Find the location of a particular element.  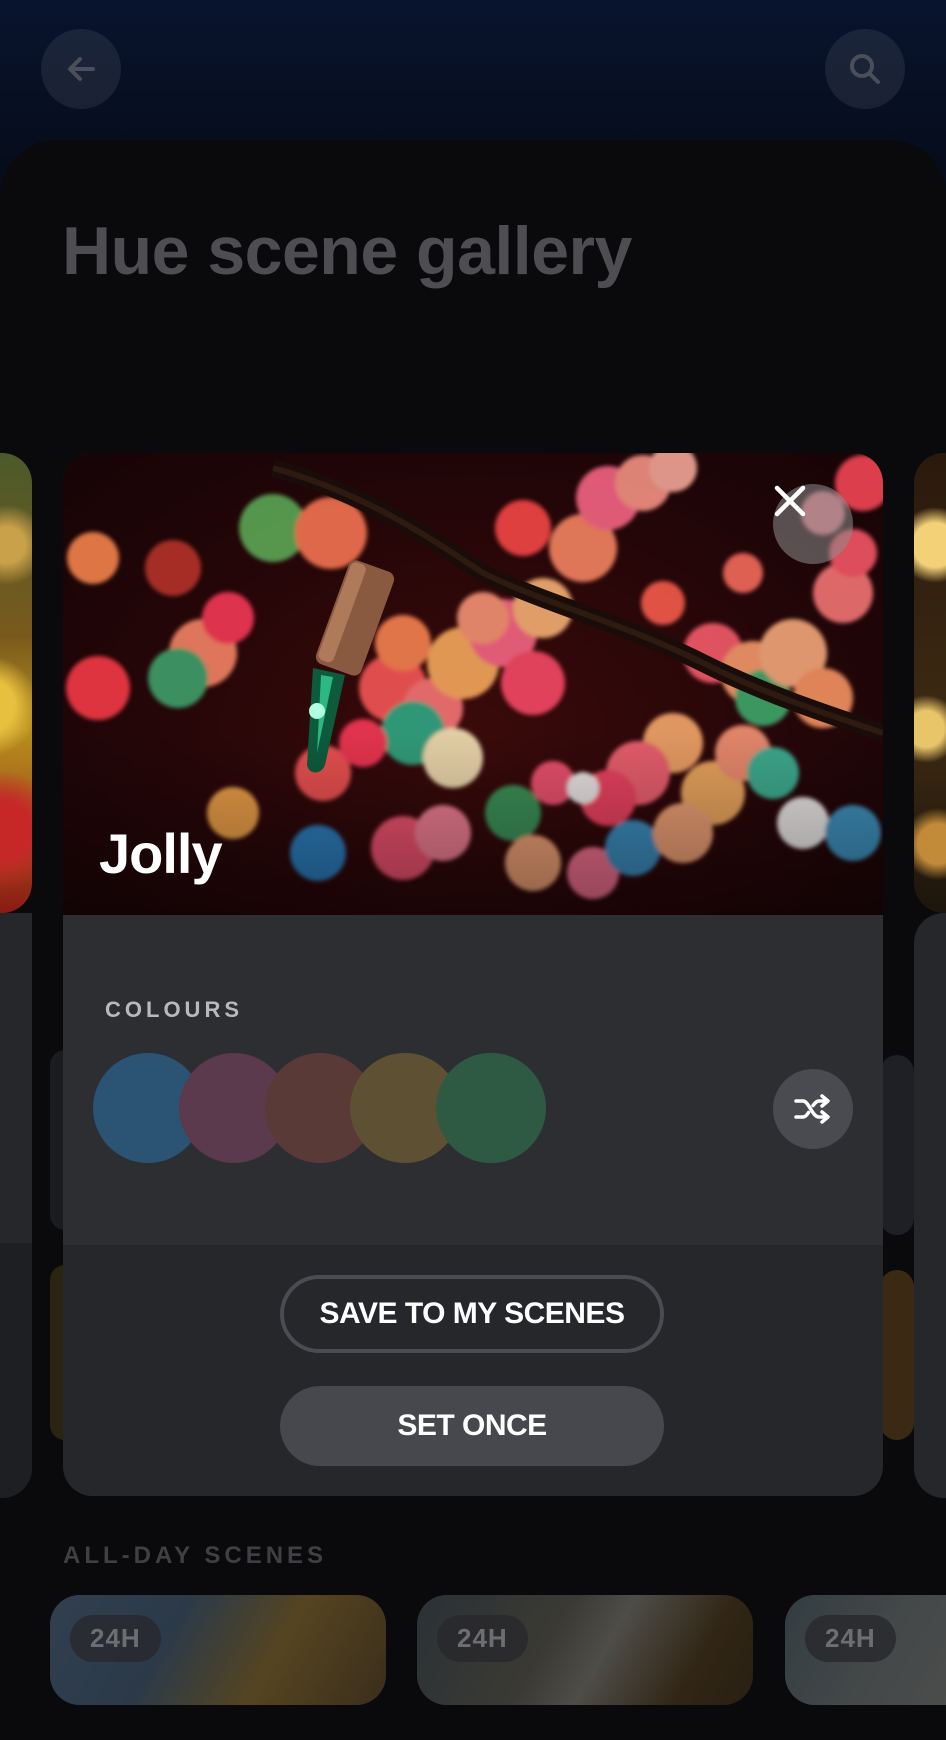

next-scene-card is located at coordinates (930, 683).